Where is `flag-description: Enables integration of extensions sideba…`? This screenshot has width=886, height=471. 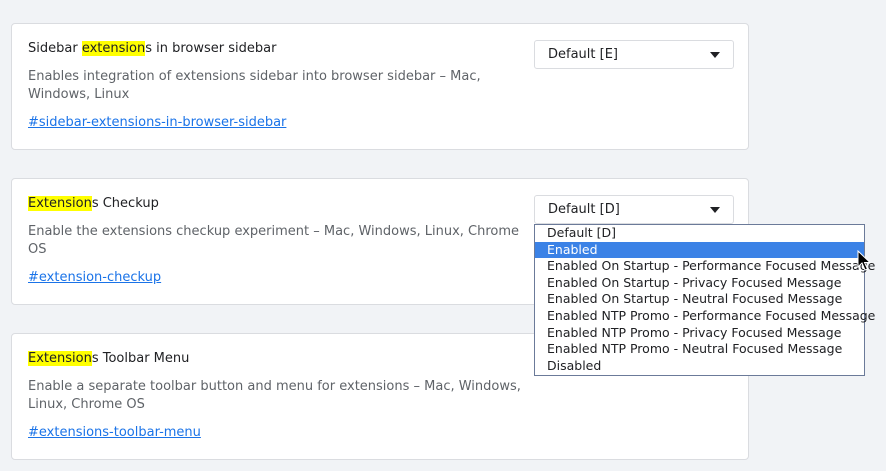
flag-description: Enables integration of extensions sideba… is located at coordinates (254, 85).